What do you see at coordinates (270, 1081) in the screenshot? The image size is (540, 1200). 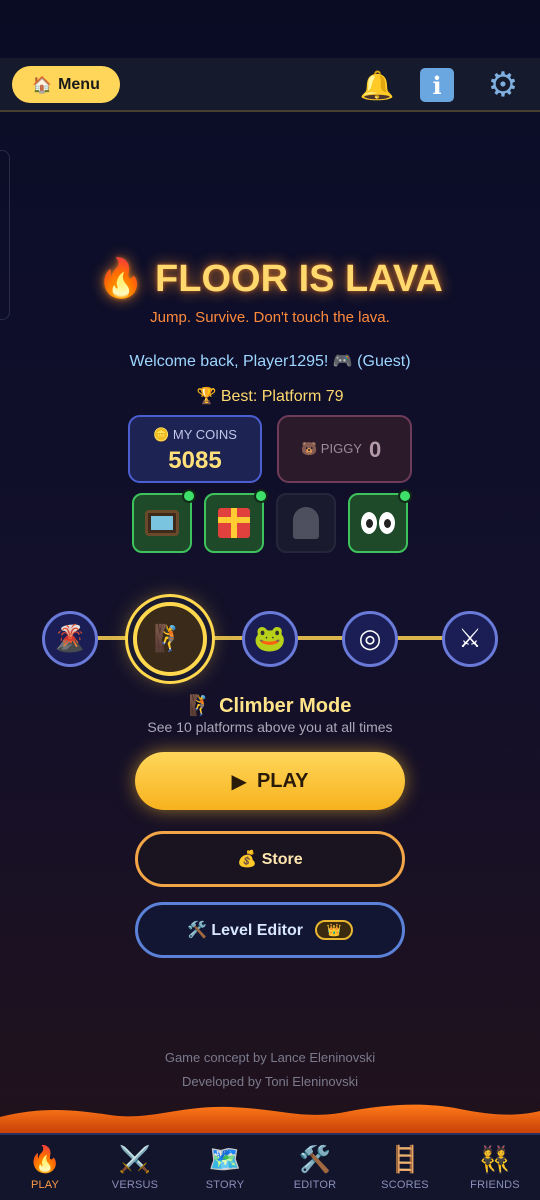 I see `credit-developer: Developed by Toni Eleninovski` at bounding box center [270, 1081].